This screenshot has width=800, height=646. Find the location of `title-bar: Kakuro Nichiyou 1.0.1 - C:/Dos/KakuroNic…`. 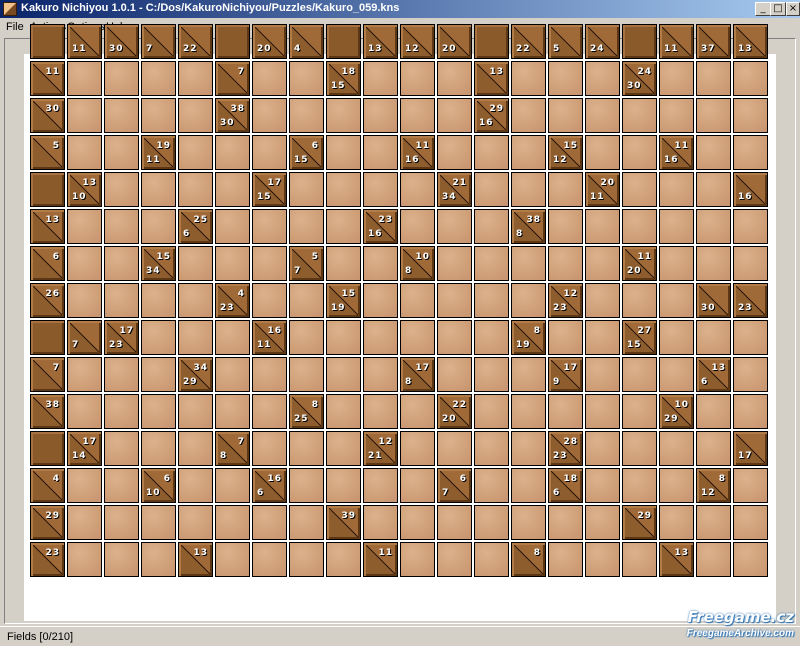

title-bar: Kakuro Nichiyou 1.0.1 - C:/Dos/KakuroNic… is located at coordinates (400, 9).